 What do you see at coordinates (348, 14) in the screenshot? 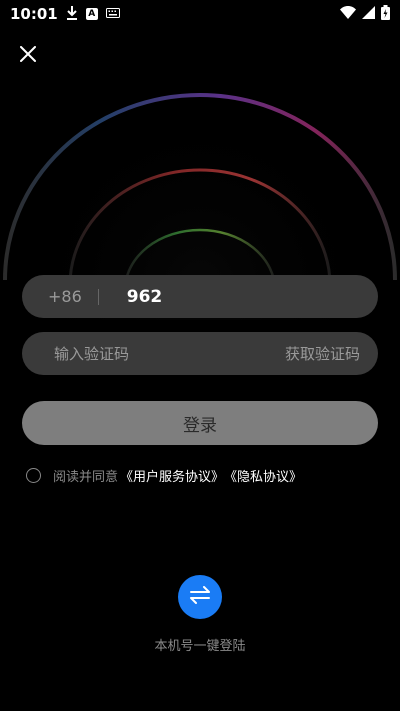
I see `wifi-icon` at bounding box center [348, 14].